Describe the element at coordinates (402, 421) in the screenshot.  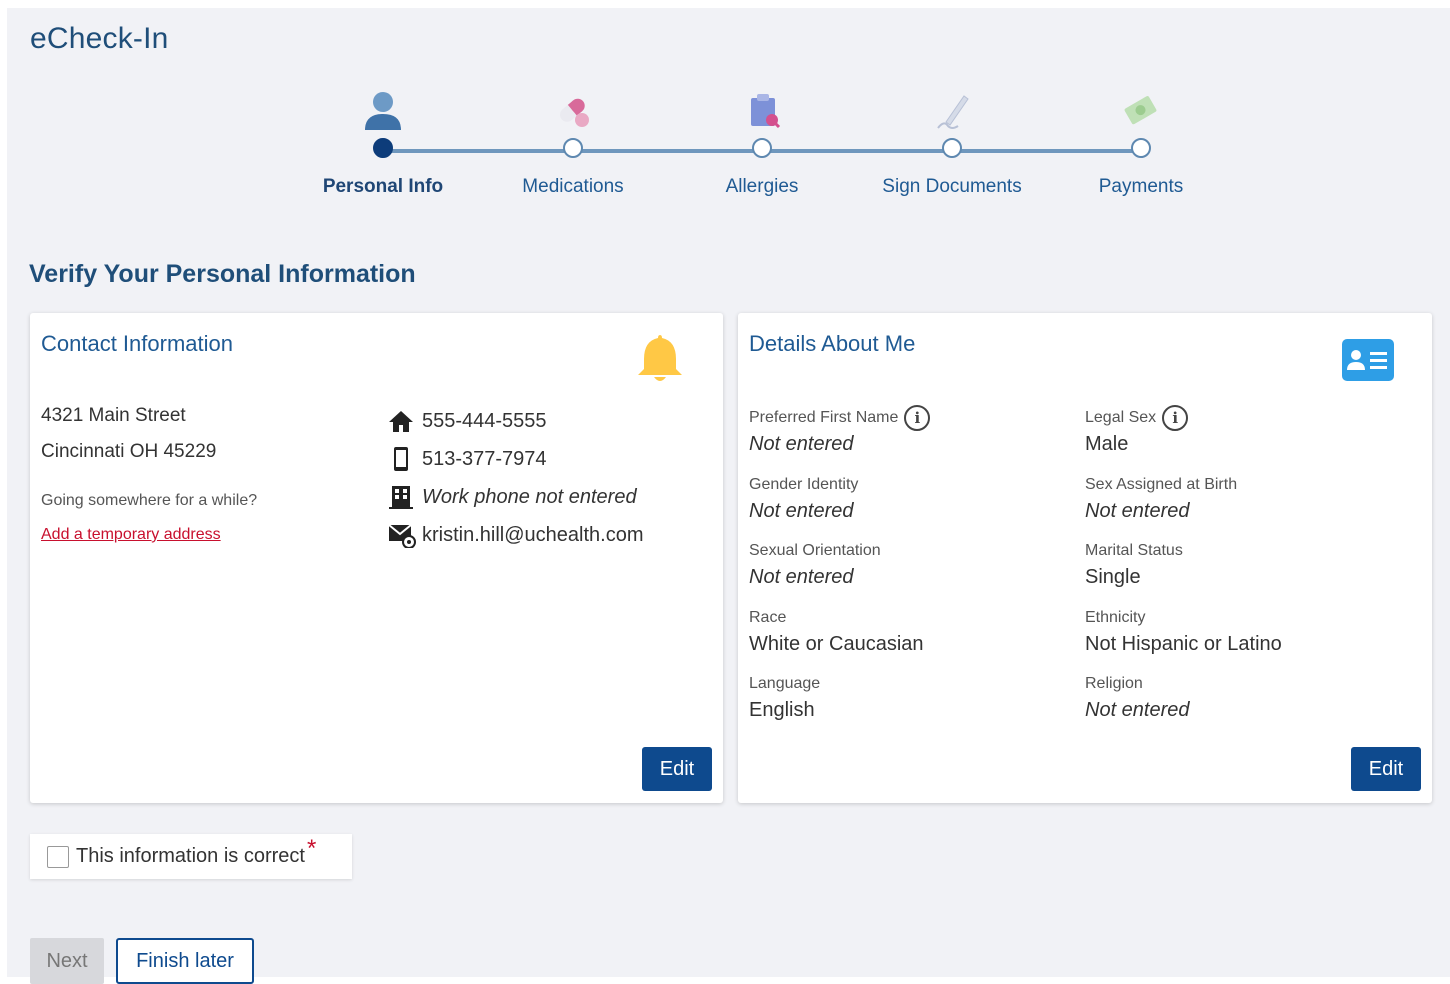
I see `home-icon` at that location.